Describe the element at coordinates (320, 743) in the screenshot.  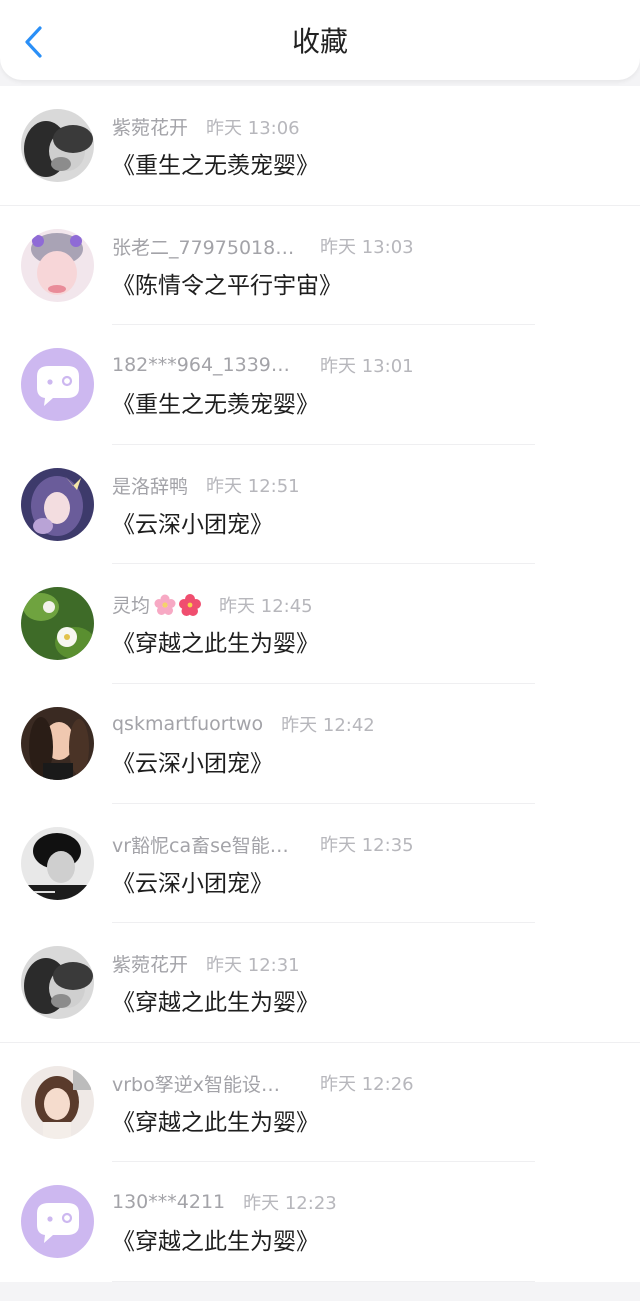
I see `list-item: qskmartfuortwo 昨天 12:42 《云深小团宠》` at that location.